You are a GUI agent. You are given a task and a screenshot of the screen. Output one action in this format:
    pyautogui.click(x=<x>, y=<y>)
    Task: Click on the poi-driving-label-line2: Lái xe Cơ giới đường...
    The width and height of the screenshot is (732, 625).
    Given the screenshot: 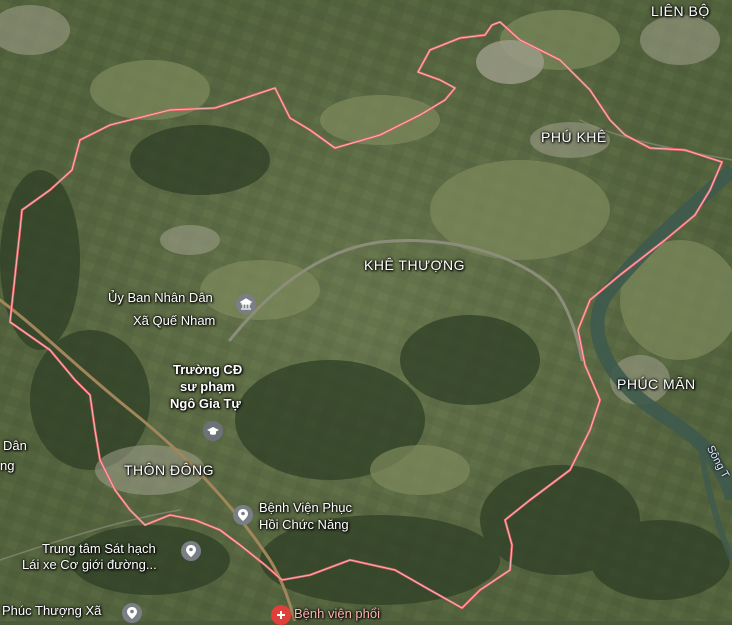 What is the action you would take?
    pyautogui.click(x=89, y=564)
    